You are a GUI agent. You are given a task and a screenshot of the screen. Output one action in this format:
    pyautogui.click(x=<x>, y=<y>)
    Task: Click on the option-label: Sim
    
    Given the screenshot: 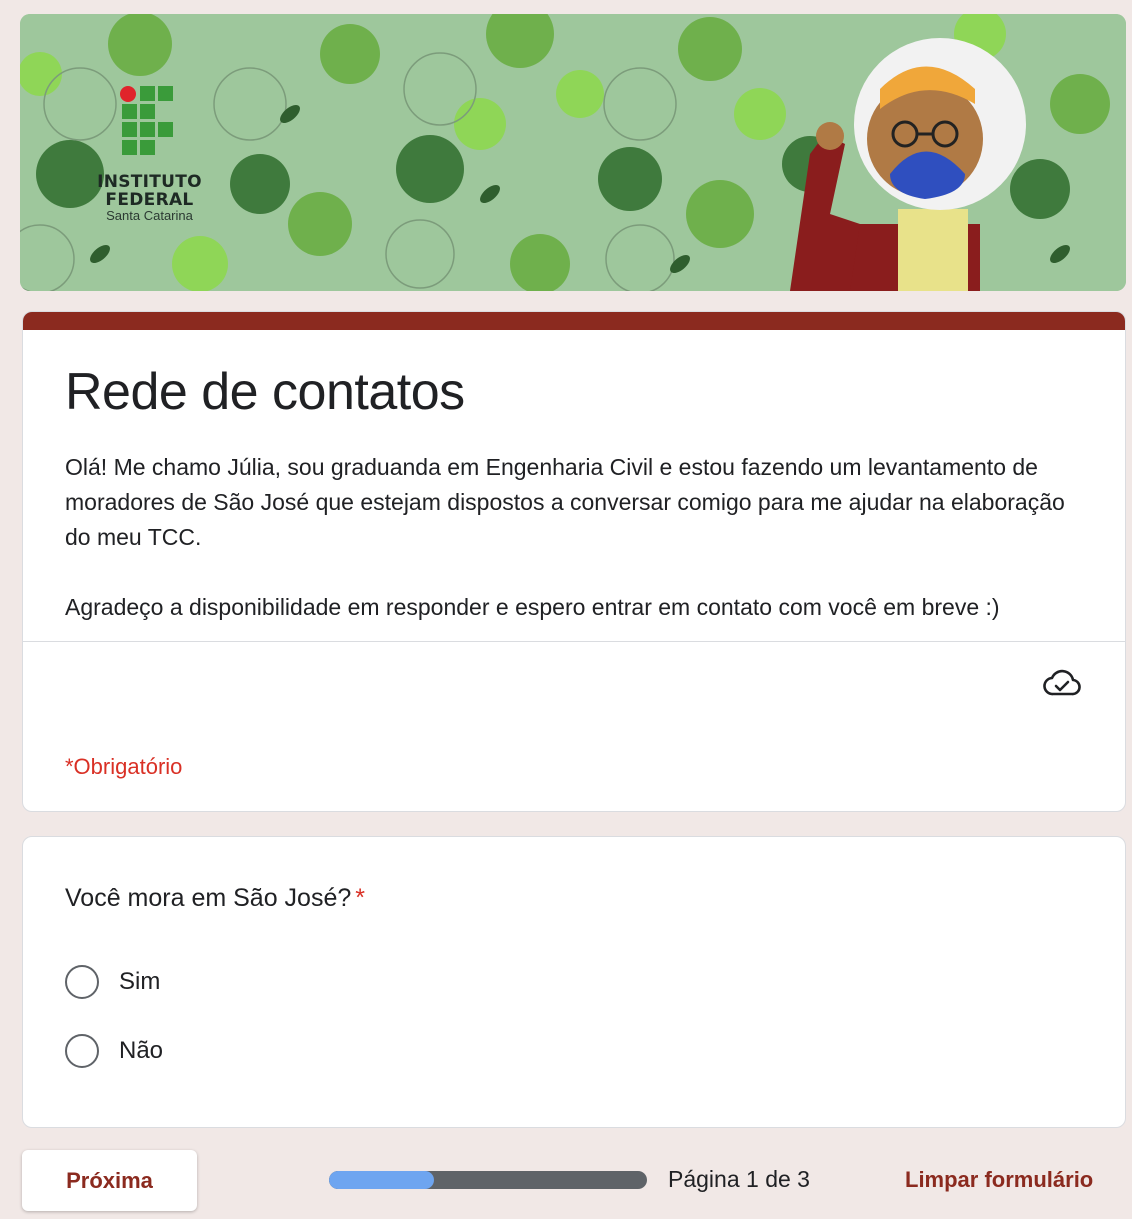 What is the action you would take?
    pyautogui.click(x=140, y=981)
    